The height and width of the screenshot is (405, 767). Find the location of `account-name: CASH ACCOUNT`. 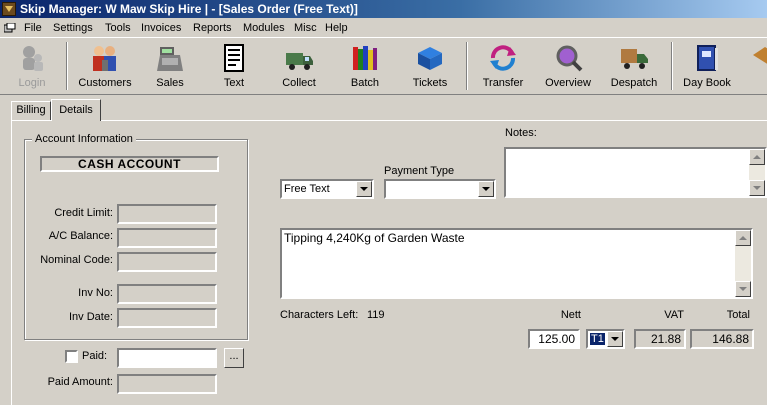

account-name: CASH ACCOUNT is located at coordinates (129, 164).